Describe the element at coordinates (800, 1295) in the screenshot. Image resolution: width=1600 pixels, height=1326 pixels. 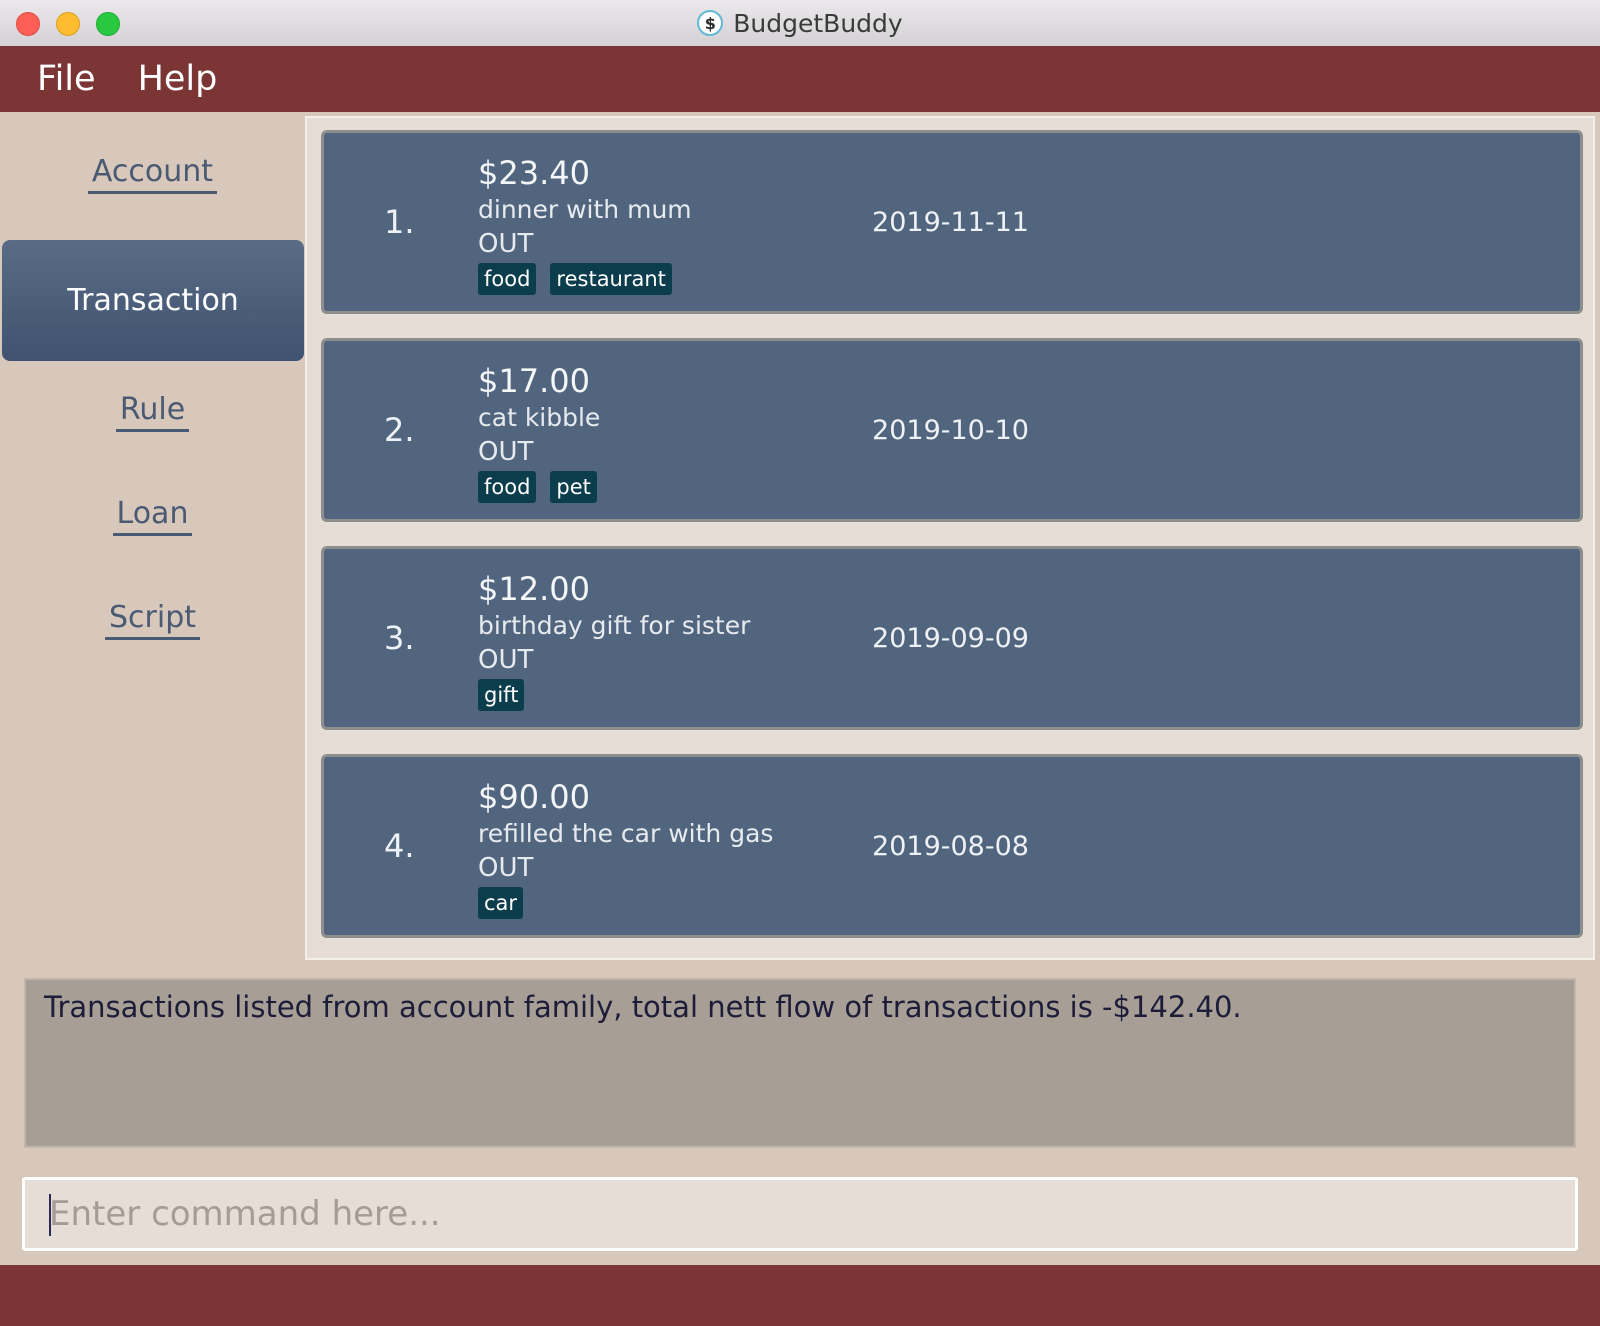
I see `status-bar` at that location.